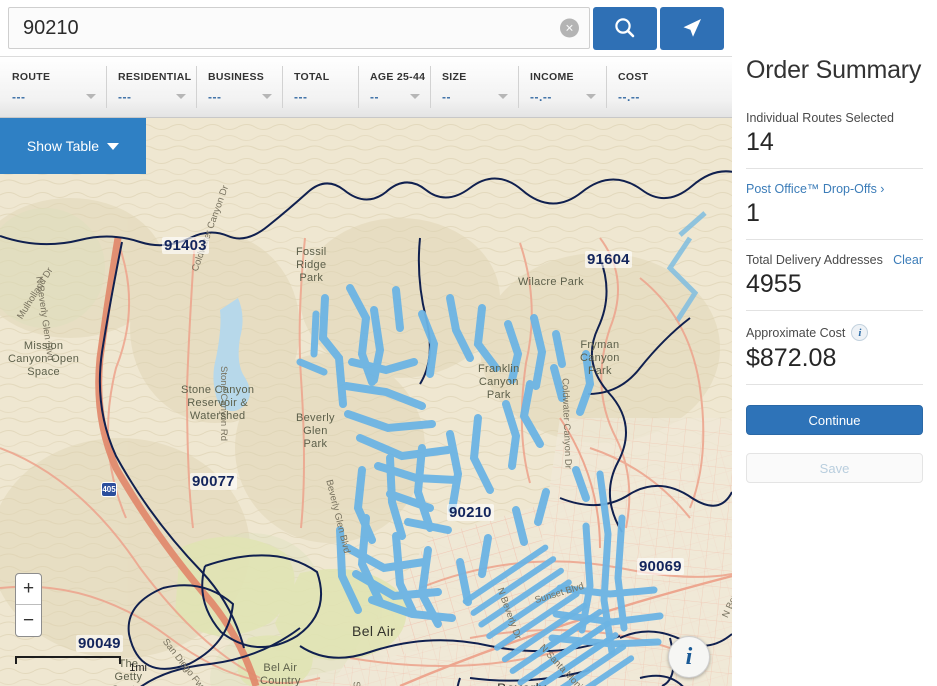  I want to click on approximate-cost-block: Approximate Cost i $872.08, so click(834, 354).